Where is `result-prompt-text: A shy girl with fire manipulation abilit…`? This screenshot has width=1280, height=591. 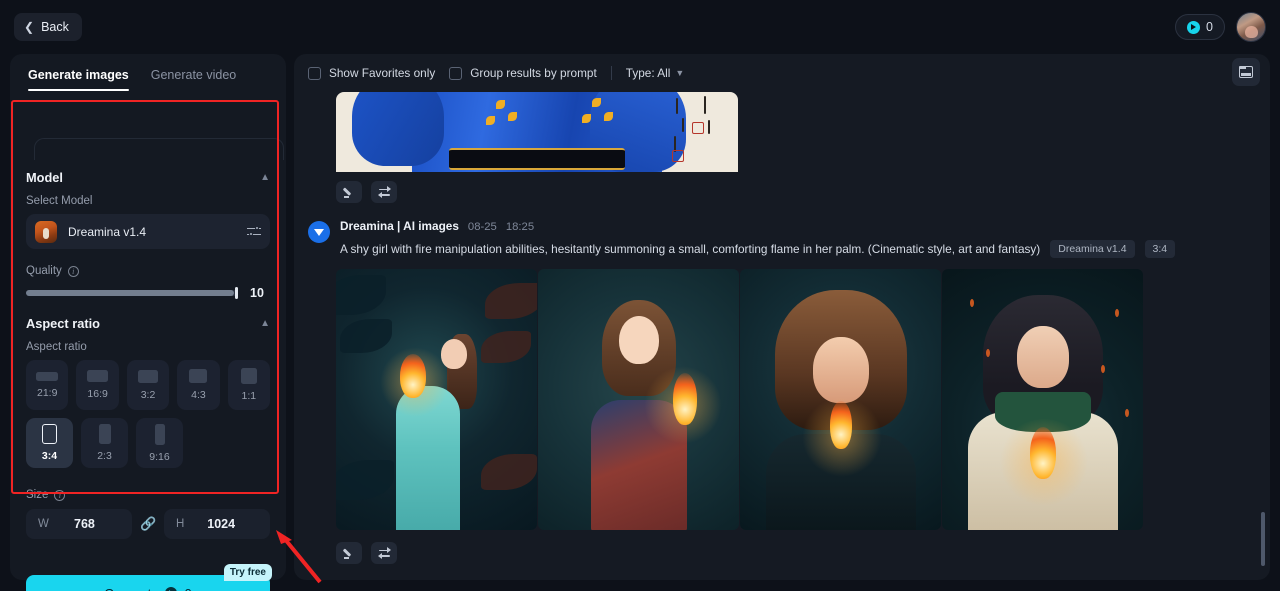 result-prompt-text: A shy girl with fire manipulation abilit… is located at coordinates (690, 249).